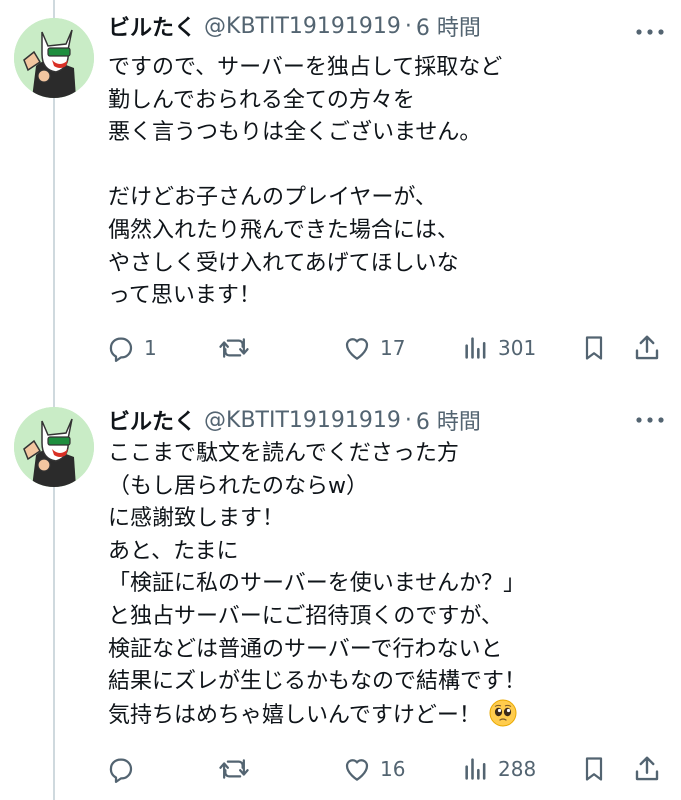 This screenshot has height=800, width=681. Describe the element at coordinates (283, 263) in the screenshot. I see `tweet-text-line: やさしく受け入れてあげてほしいな` at that location.